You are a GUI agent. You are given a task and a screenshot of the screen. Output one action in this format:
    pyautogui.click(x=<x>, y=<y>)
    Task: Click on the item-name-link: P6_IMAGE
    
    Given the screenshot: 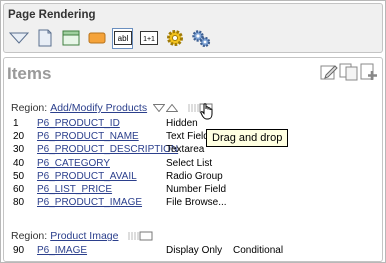 What is the action you would take?
    pyautogui.click(x=101, y=250)
    